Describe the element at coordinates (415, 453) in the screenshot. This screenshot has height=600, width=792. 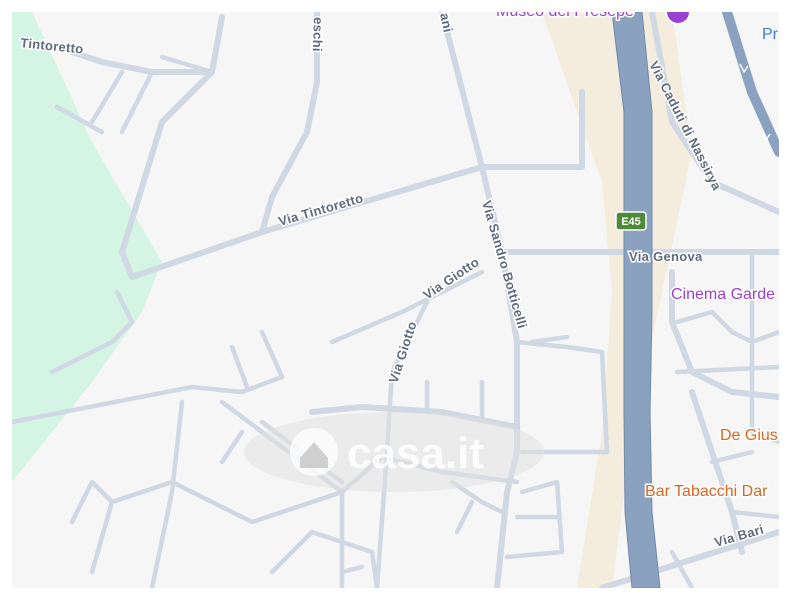
I see `watermark-text: casa.it` at that location.